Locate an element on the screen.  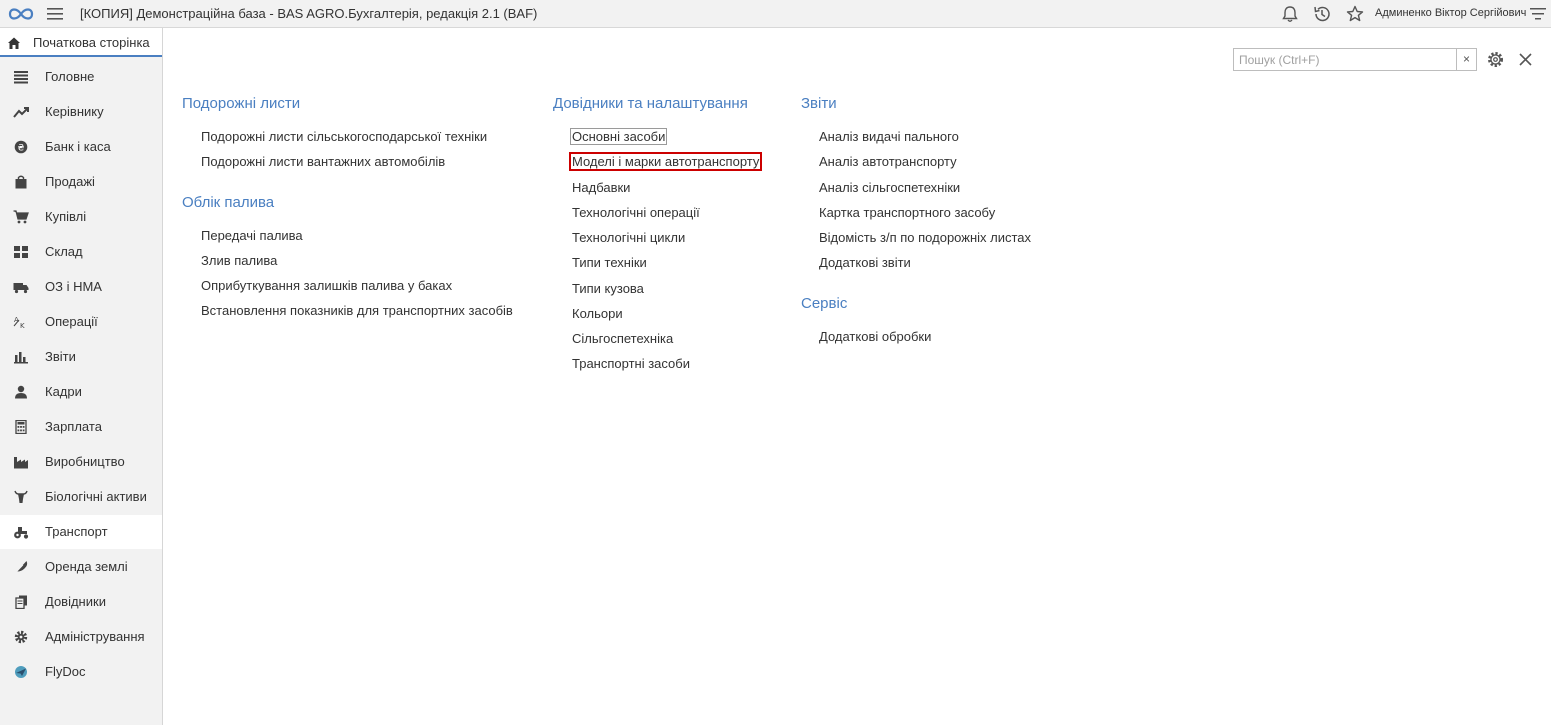
sidebar-item-main: Головне is located at coordinates (81, 77).